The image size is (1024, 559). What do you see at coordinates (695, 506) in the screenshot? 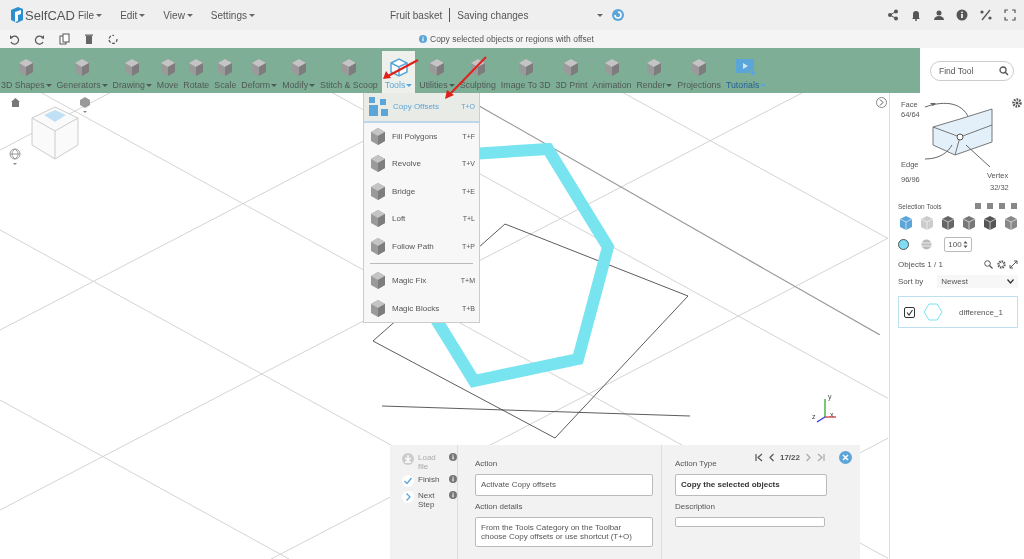
I see `field-label: Description` at bounding box center [695, 506].